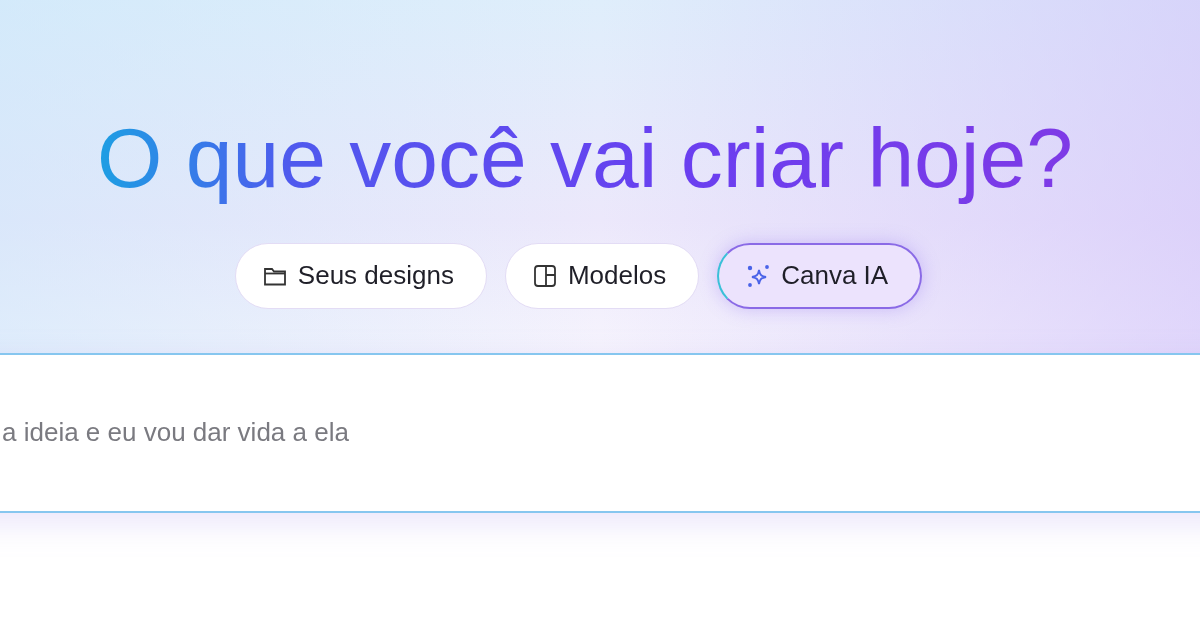 This screenshot has width=1200, height=630. Describe the element at coordinates (758, 275) in the screenshot. I see `sparkle-icon` at that location.